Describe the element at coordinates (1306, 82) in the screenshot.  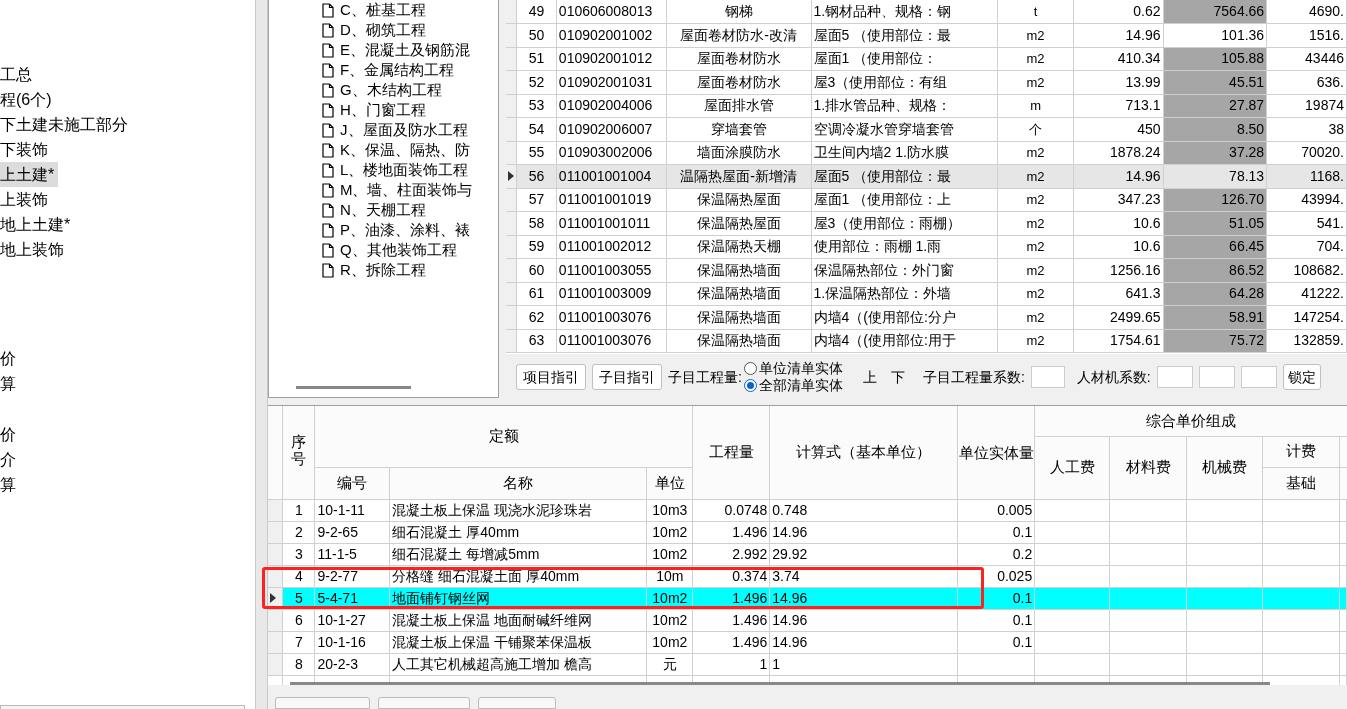
I see `table-cell: 636.` at that location.